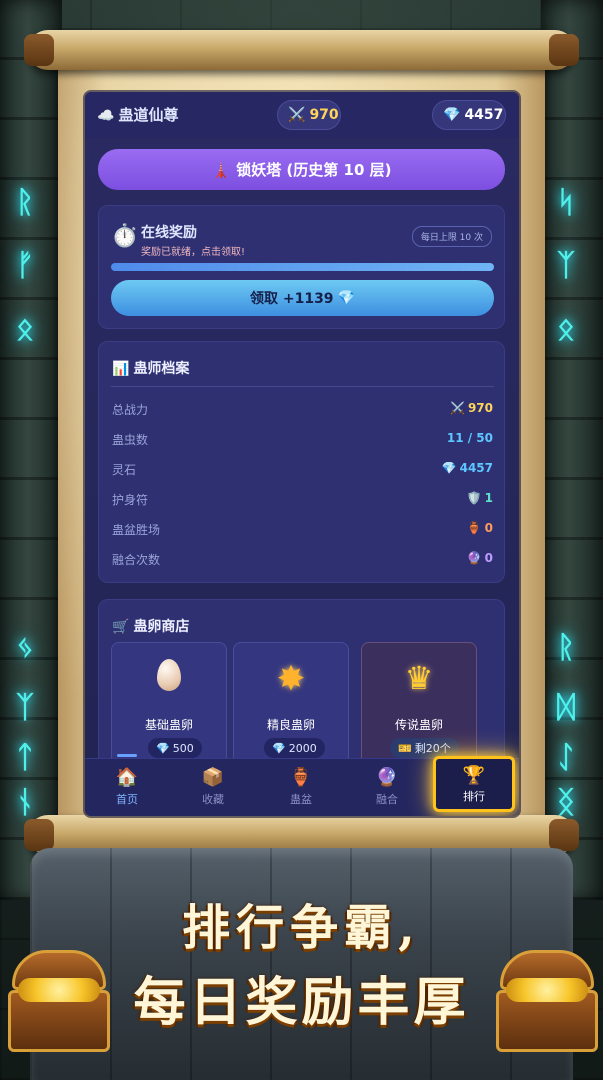 Image resolution: width=603 pixels, height=1080 pixels. Describe the element at coordinates (213, 799) in the screenshot. I see `nav-label: 收藏` at that location.